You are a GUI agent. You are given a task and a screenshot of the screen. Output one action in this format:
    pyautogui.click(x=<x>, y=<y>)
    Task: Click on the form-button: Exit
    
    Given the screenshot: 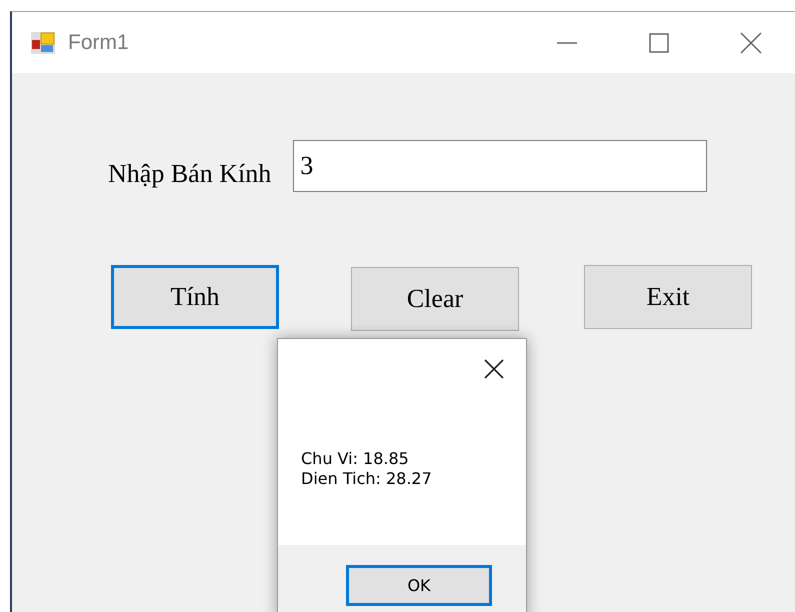 What is the action you would take?
    pyautogui.click(x=668, y=297)
    